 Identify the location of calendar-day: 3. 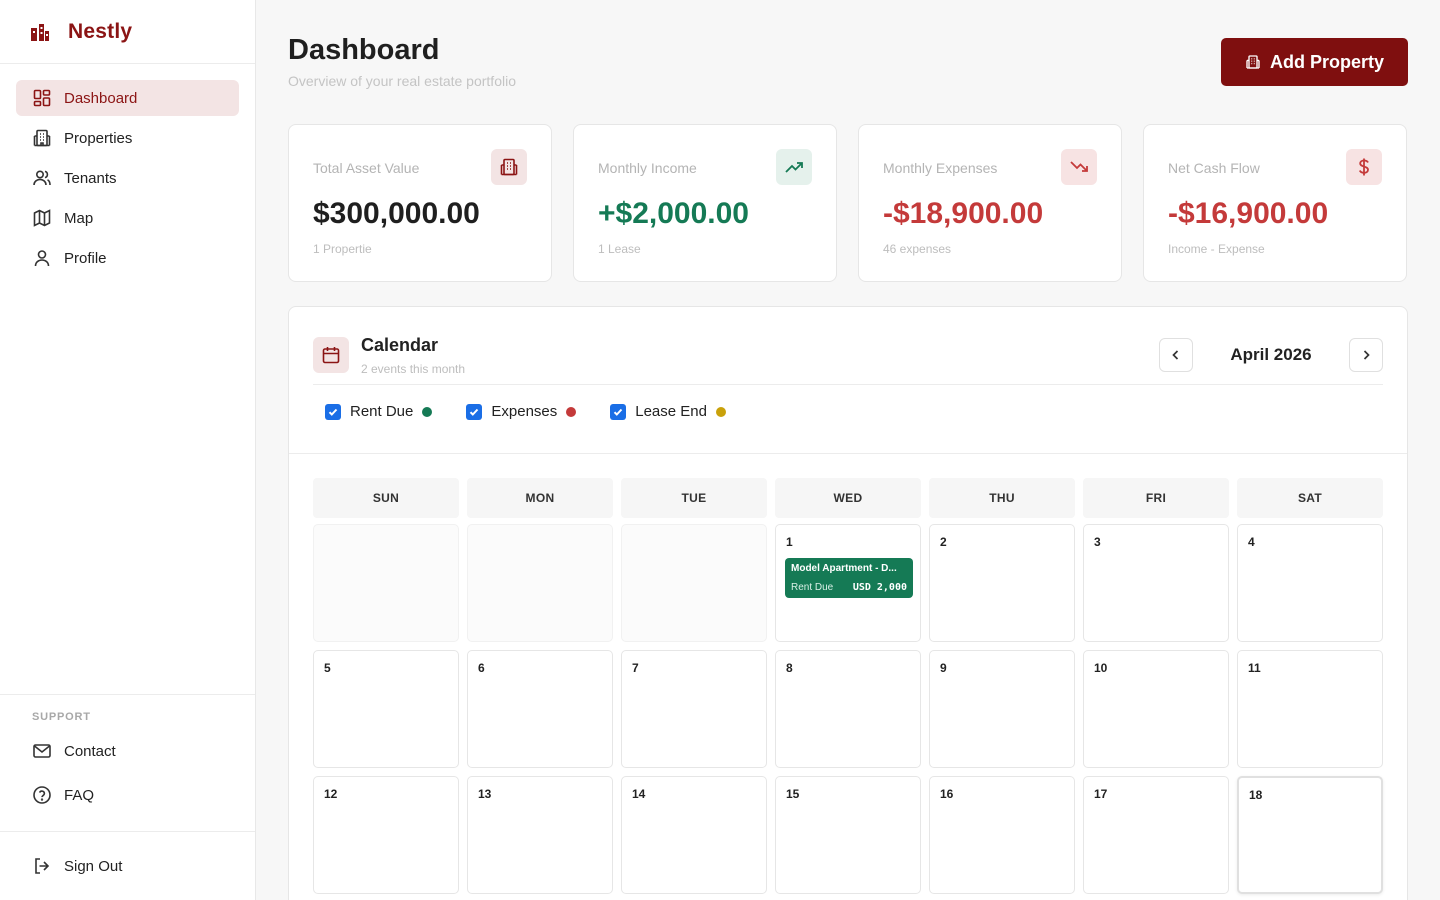
(1156, 583).